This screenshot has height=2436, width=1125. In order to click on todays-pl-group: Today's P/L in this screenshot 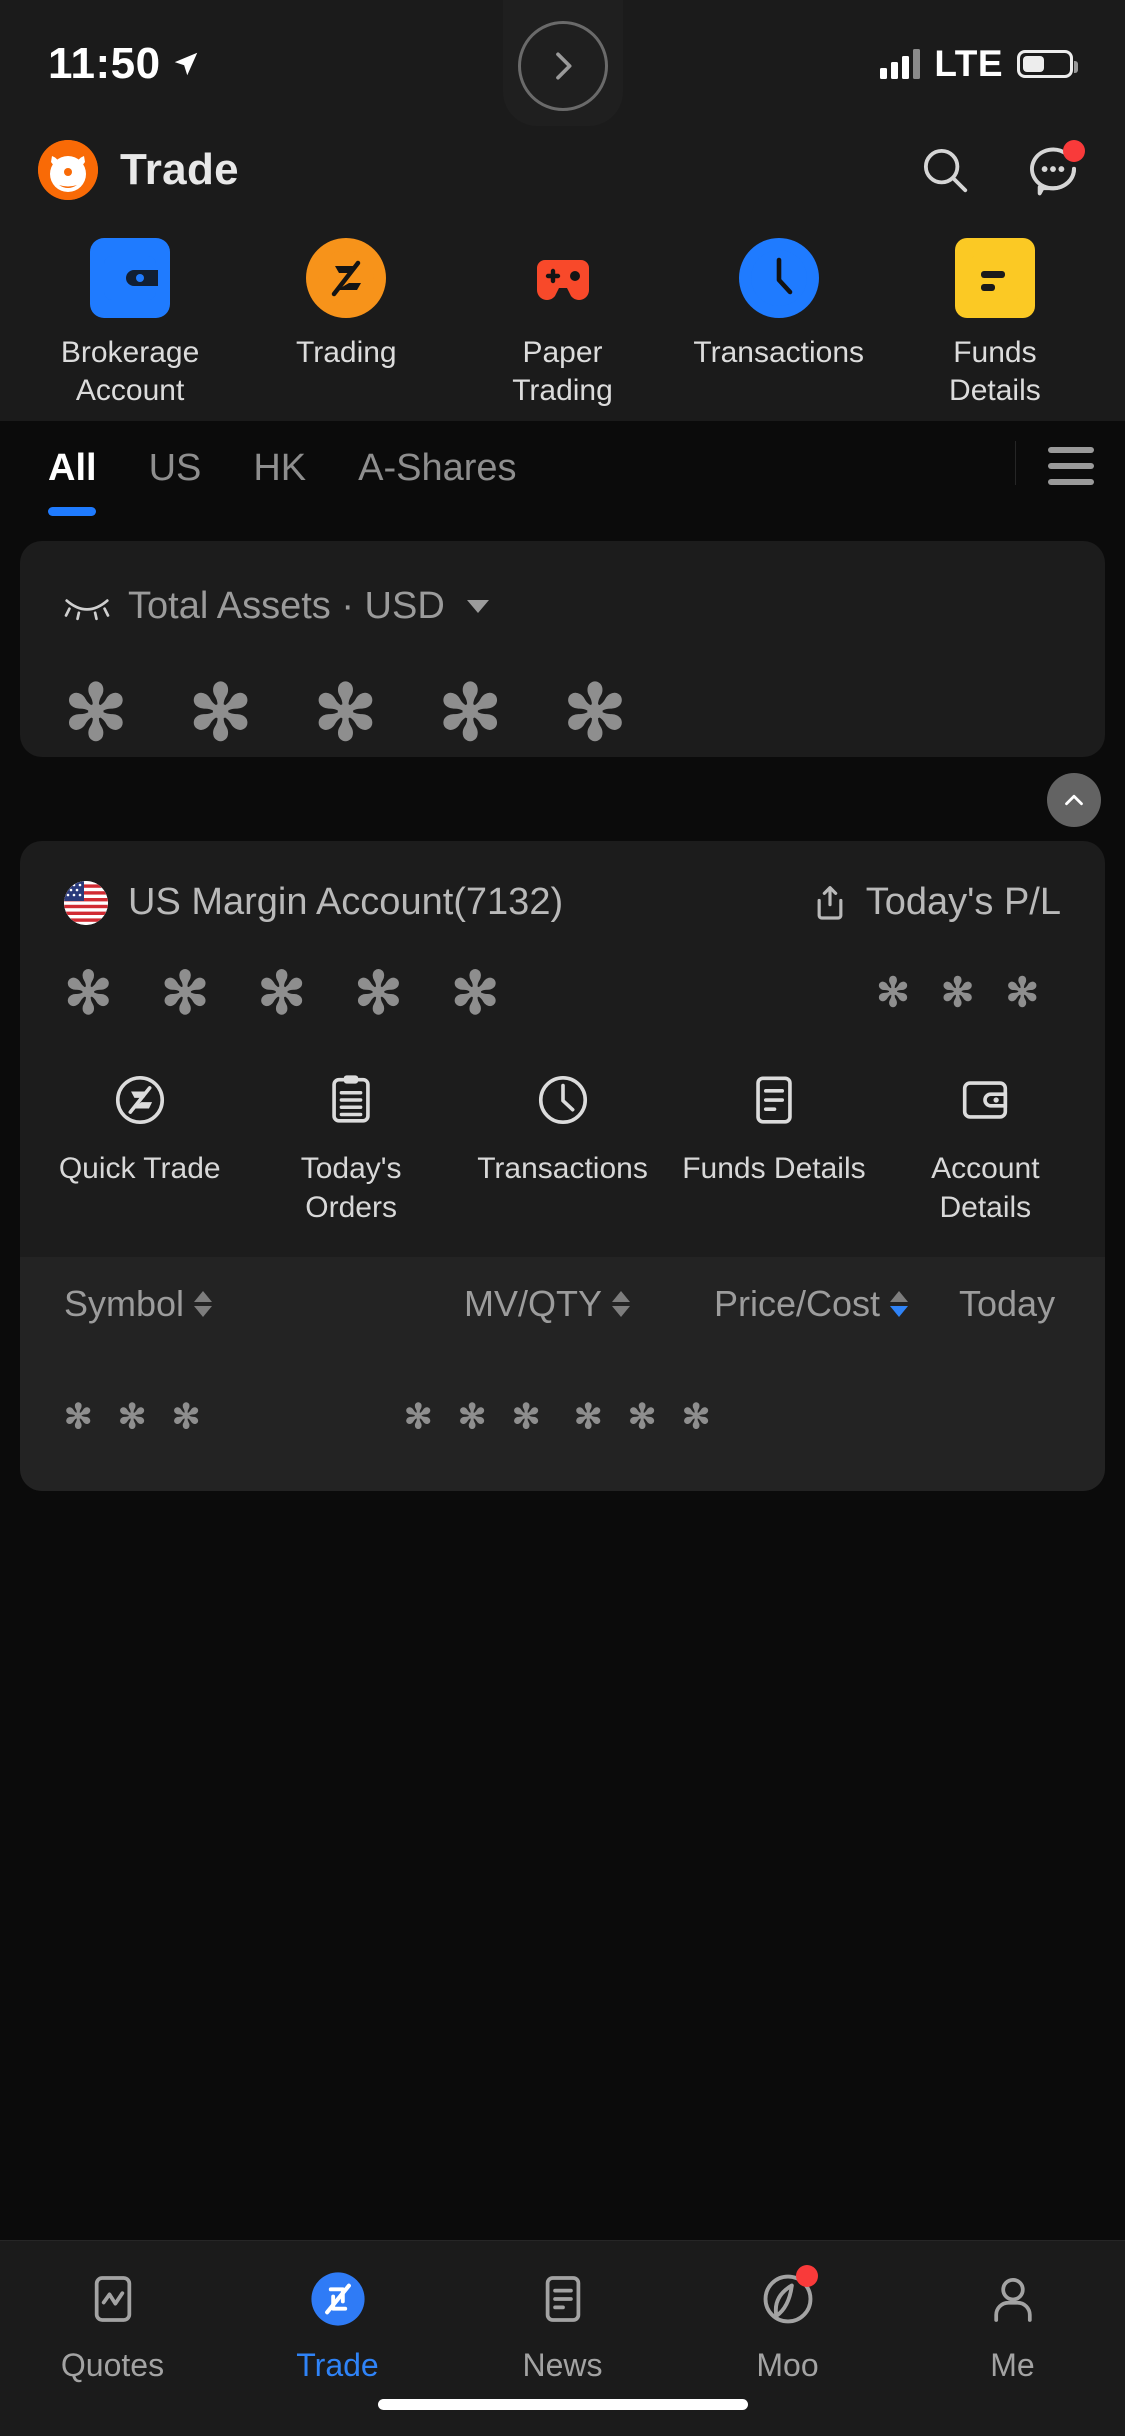, I will do `click(935, 902)`.